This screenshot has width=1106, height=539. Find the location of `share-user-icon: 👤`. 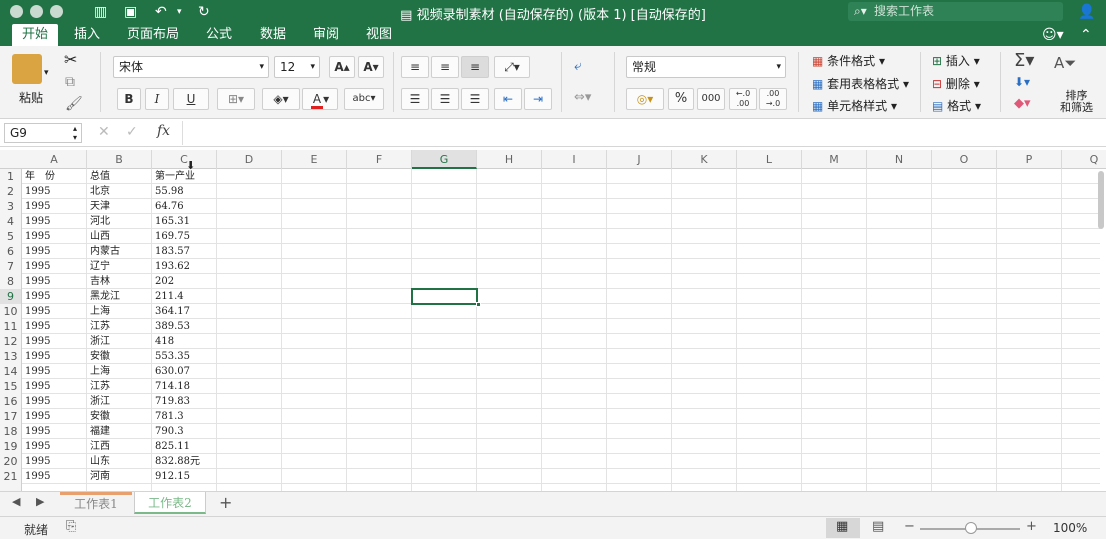

share-user-icon: 👤 is located at coordinates (1086, 12).